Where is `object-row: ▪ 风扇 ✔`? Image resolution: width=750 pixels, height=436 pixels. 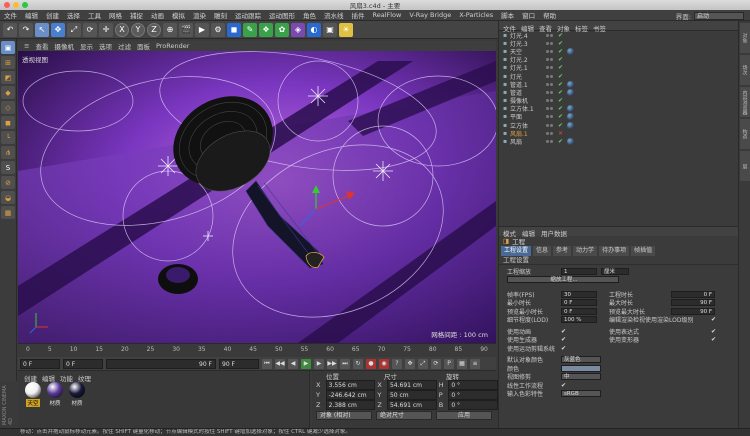
object-row: ▪ 风扇 ✔ is located at coordinates (618, 141).